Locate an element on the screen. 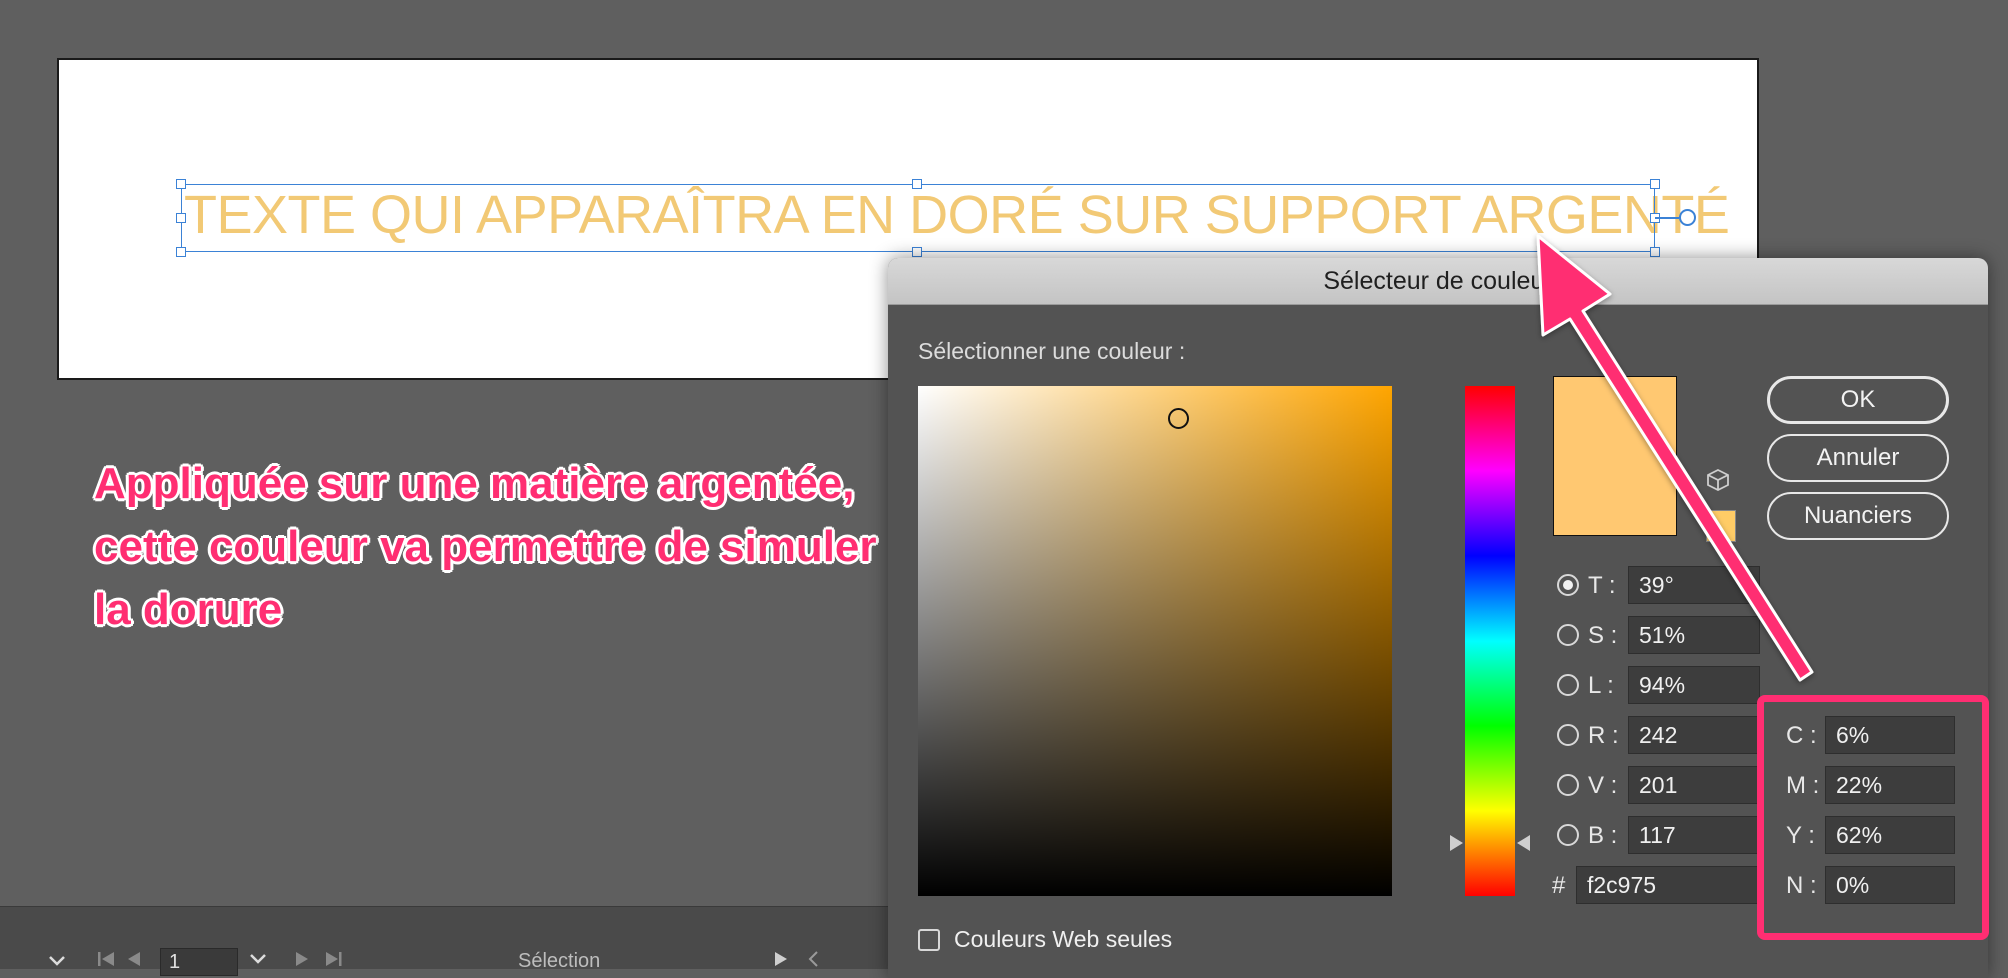 The height and width of the screenshot is (978, 2008). red-field: 242 is located at coordinates (1694, 735).